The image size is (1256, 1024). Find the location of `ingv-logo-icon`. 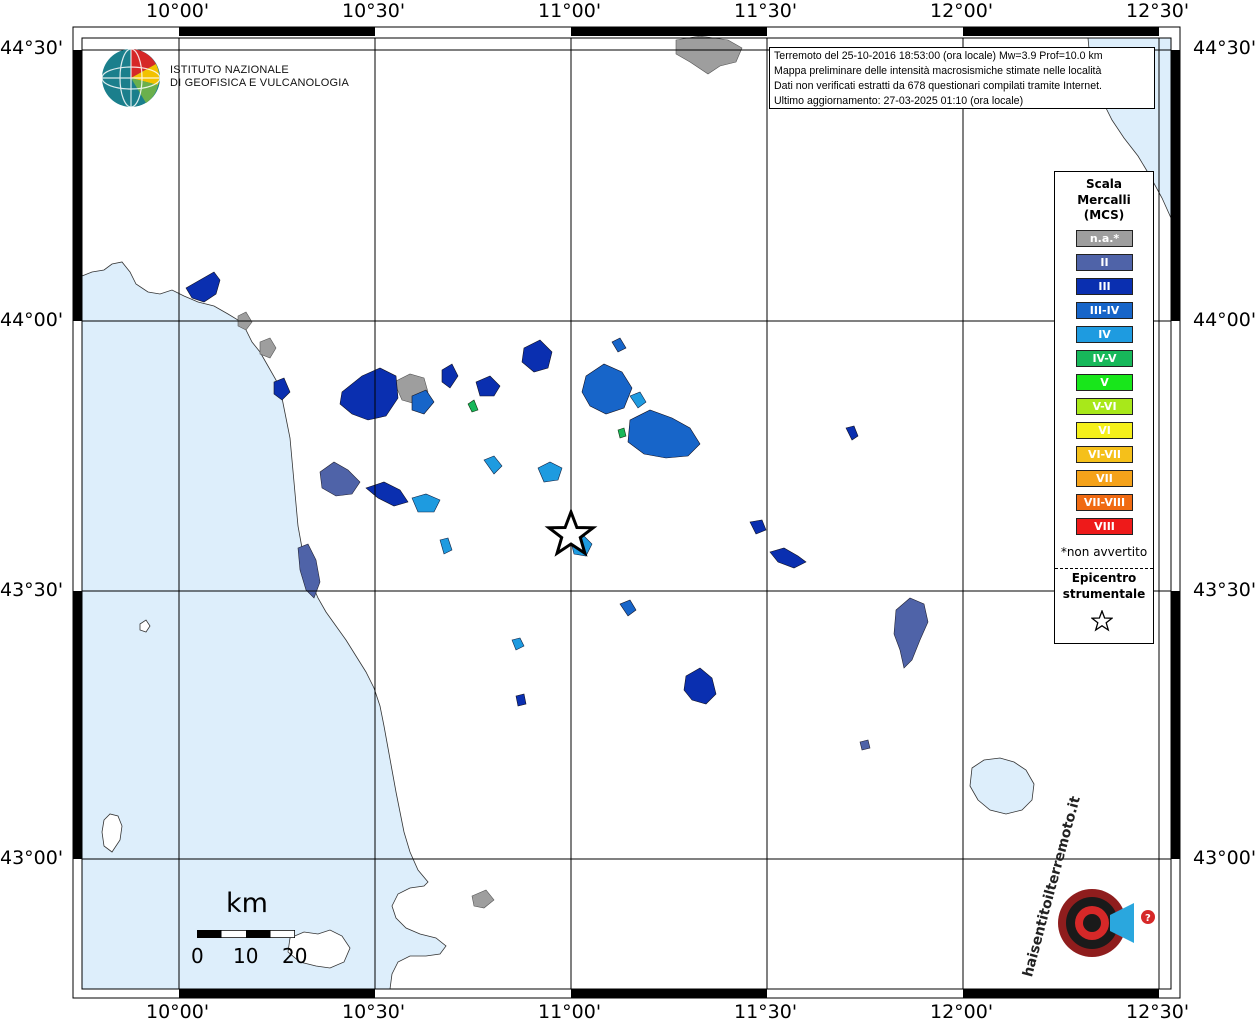

ingv-logo-icon is located at coordinates (131, 78).